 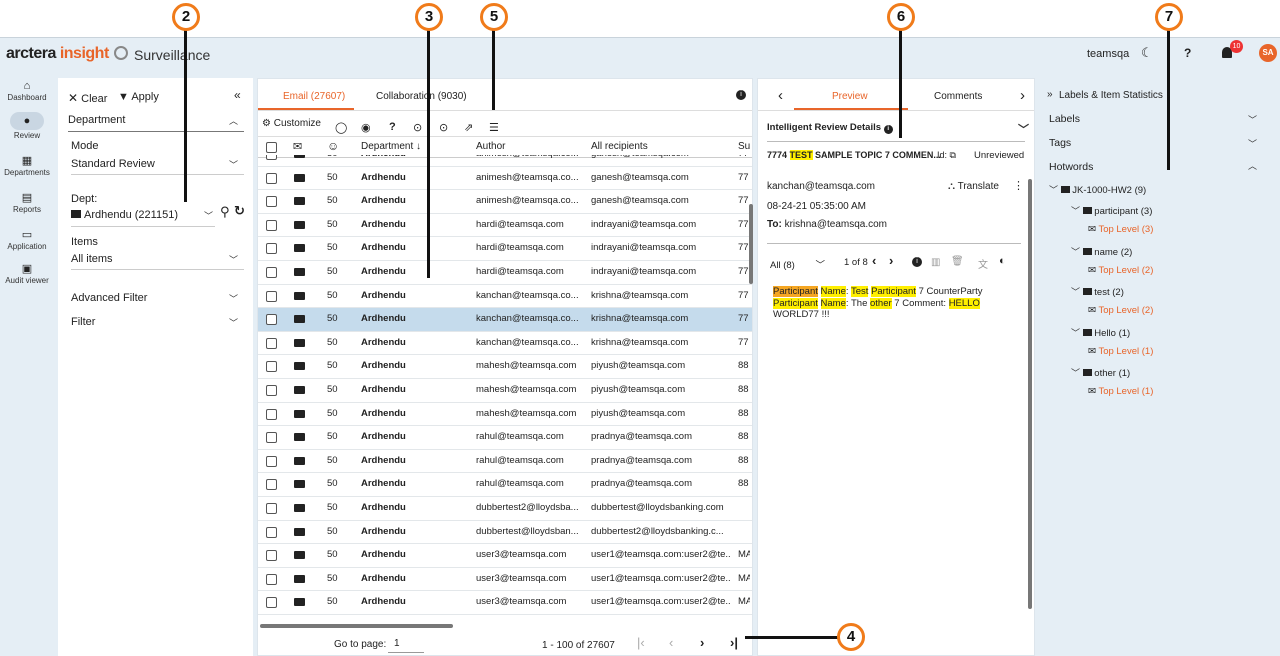 I want to click on tab-collaboration: Collaboration (9030), so click(x=421, y=96).